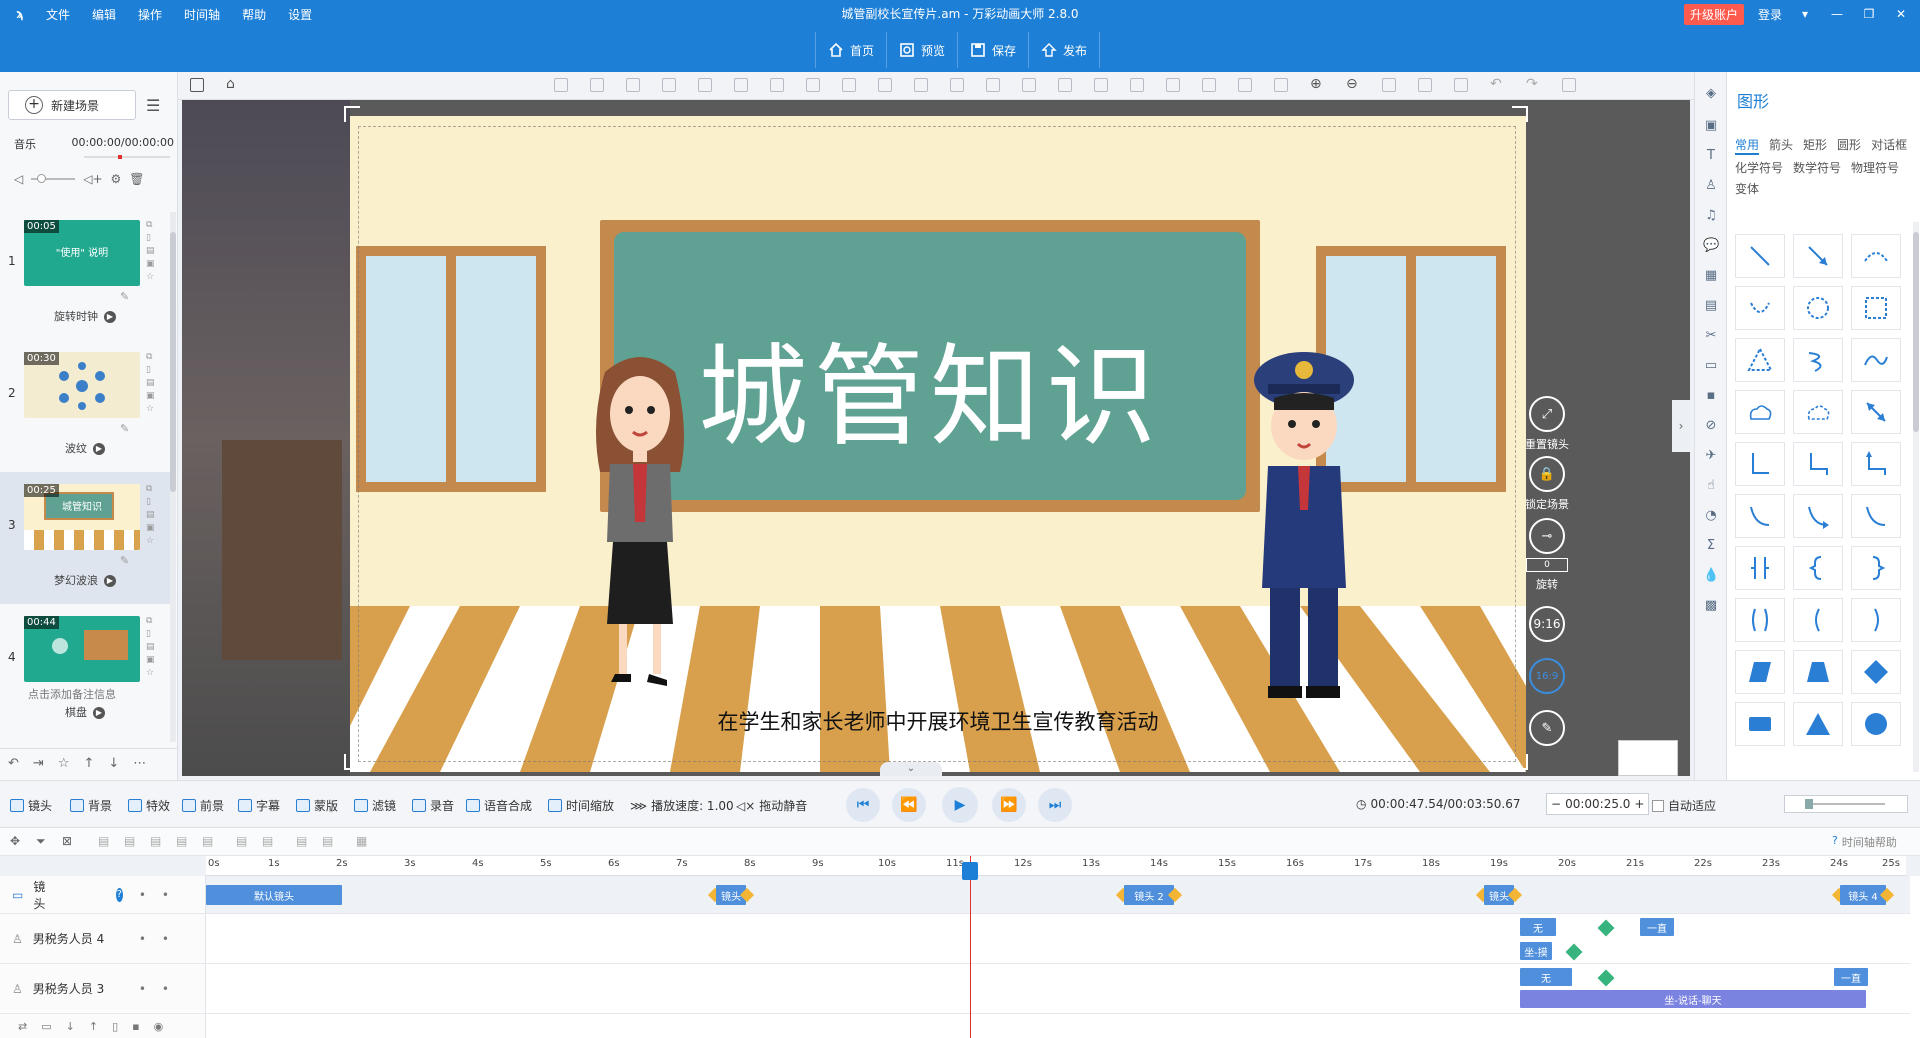  What do you see at coordinates (72, 105) in the screenshot?
I see `new-scene-button: + 新建场景` at bounding box center [72, 105].